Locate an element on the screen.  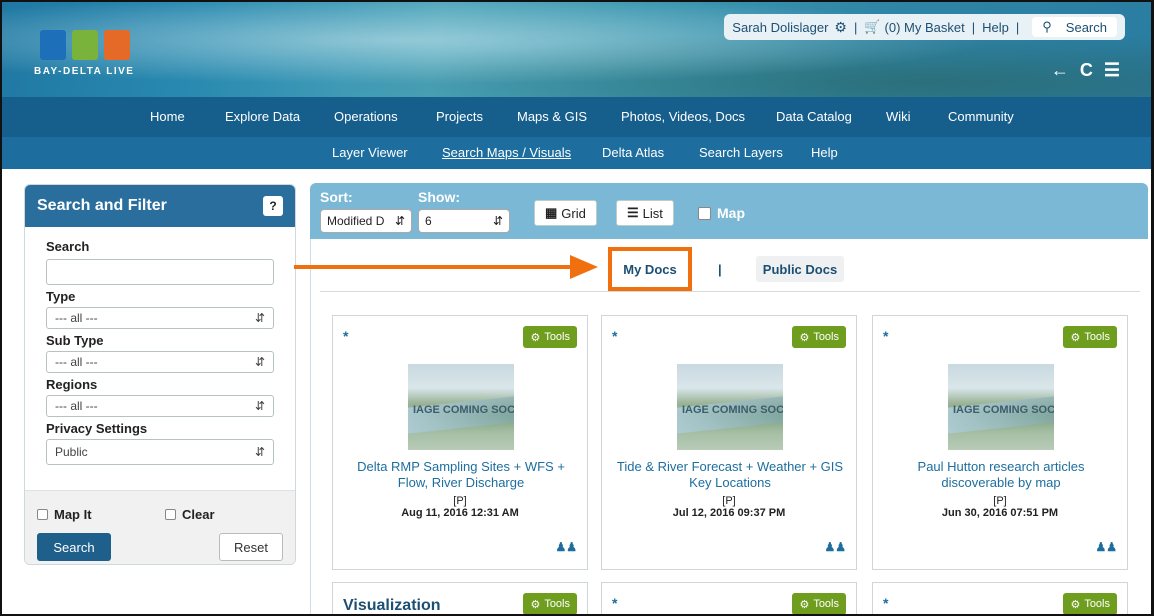
subnav-search-maps-visuals: Search Maps / Visuals is located at coordinates (506, 152).